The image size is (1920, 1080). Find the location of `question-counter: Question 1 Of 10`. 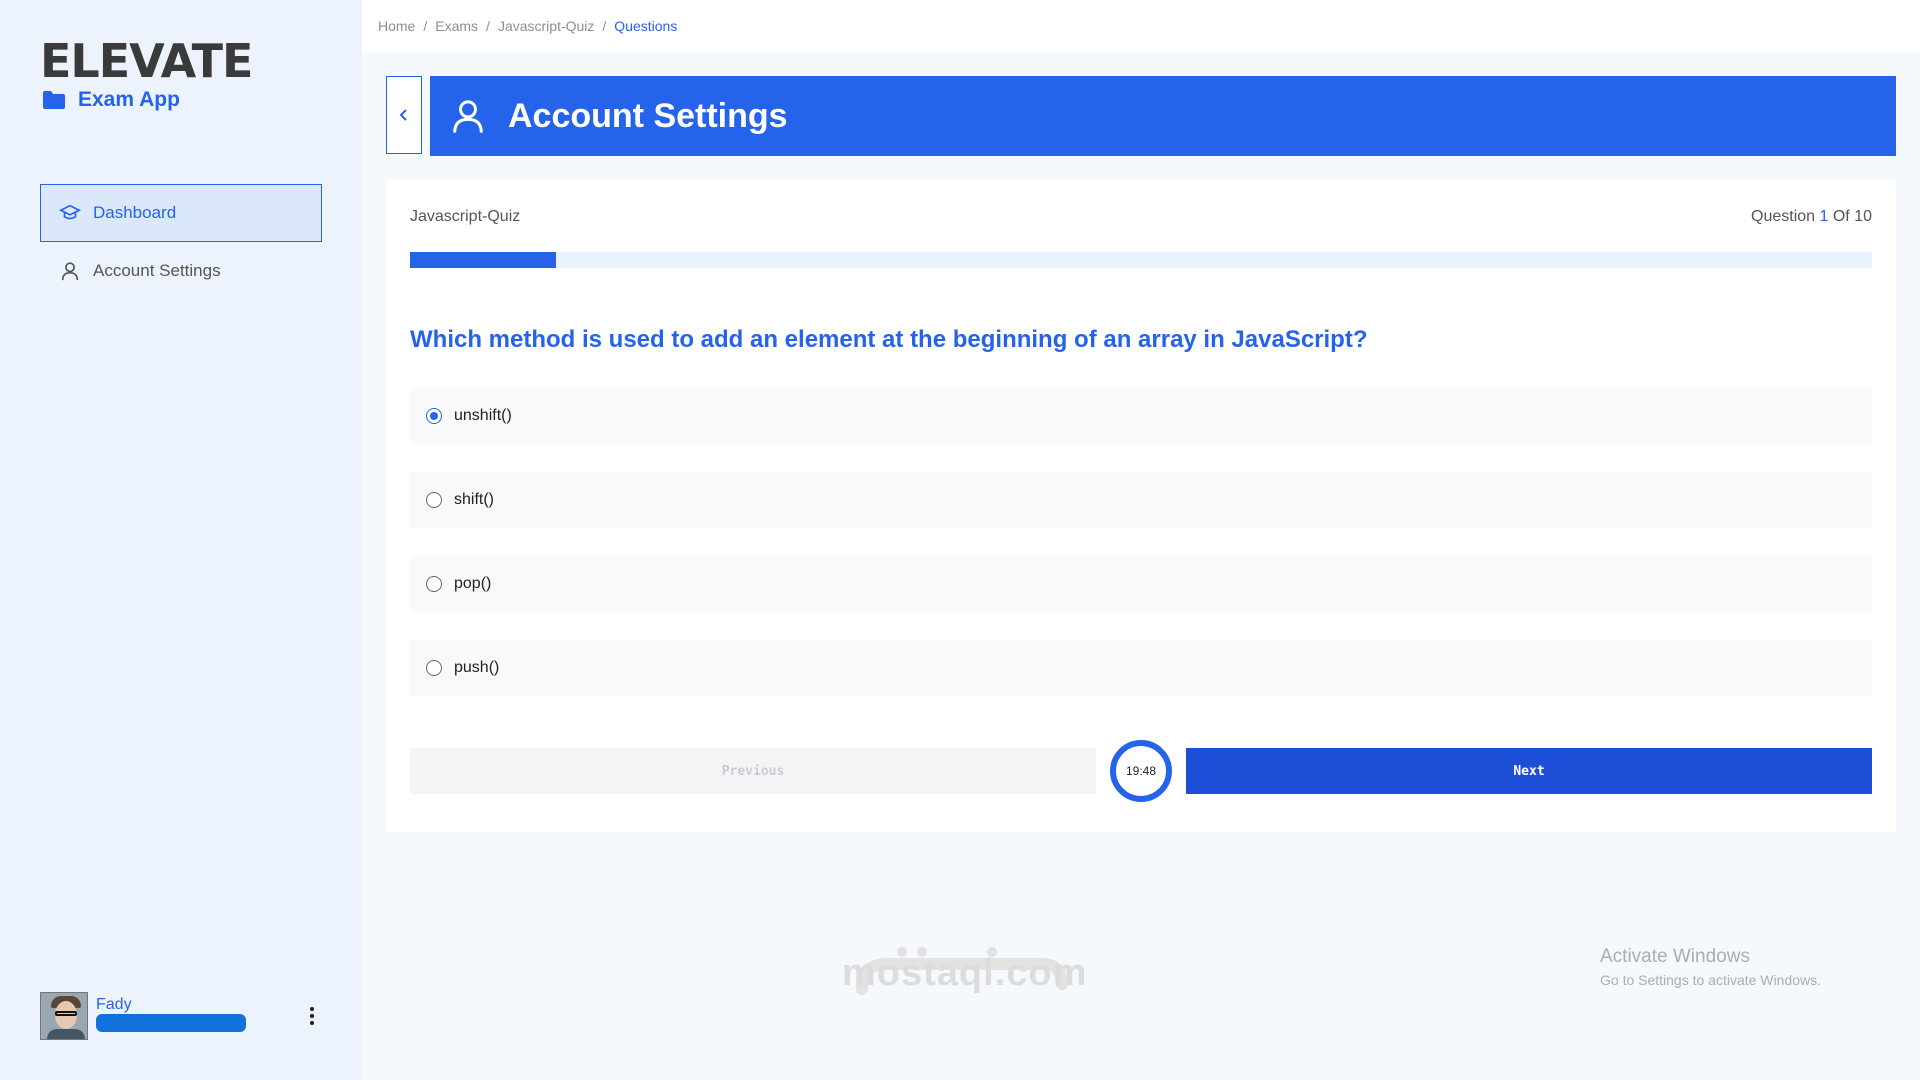

question-counter: Question 1 Of 10 is located at coordinates (1811, 217).